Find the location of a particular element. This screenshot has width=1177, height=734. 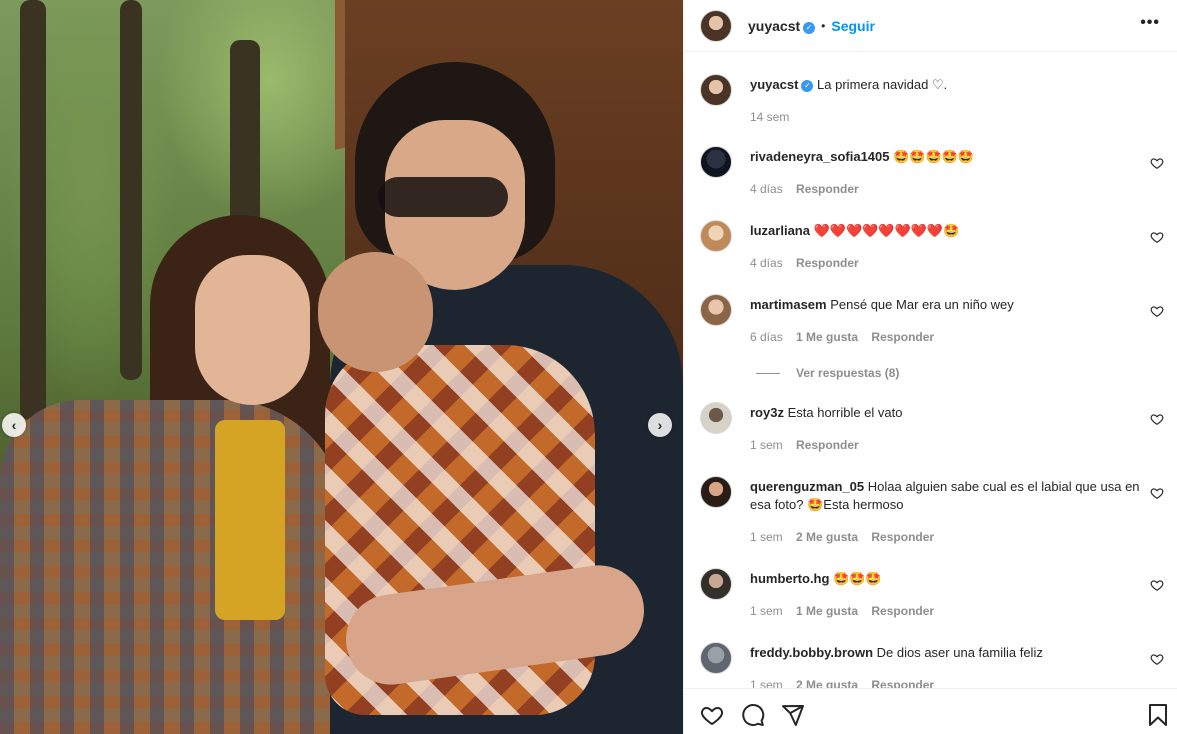

author-username: yuyacst ✓ is located at coordinates (782, 25).